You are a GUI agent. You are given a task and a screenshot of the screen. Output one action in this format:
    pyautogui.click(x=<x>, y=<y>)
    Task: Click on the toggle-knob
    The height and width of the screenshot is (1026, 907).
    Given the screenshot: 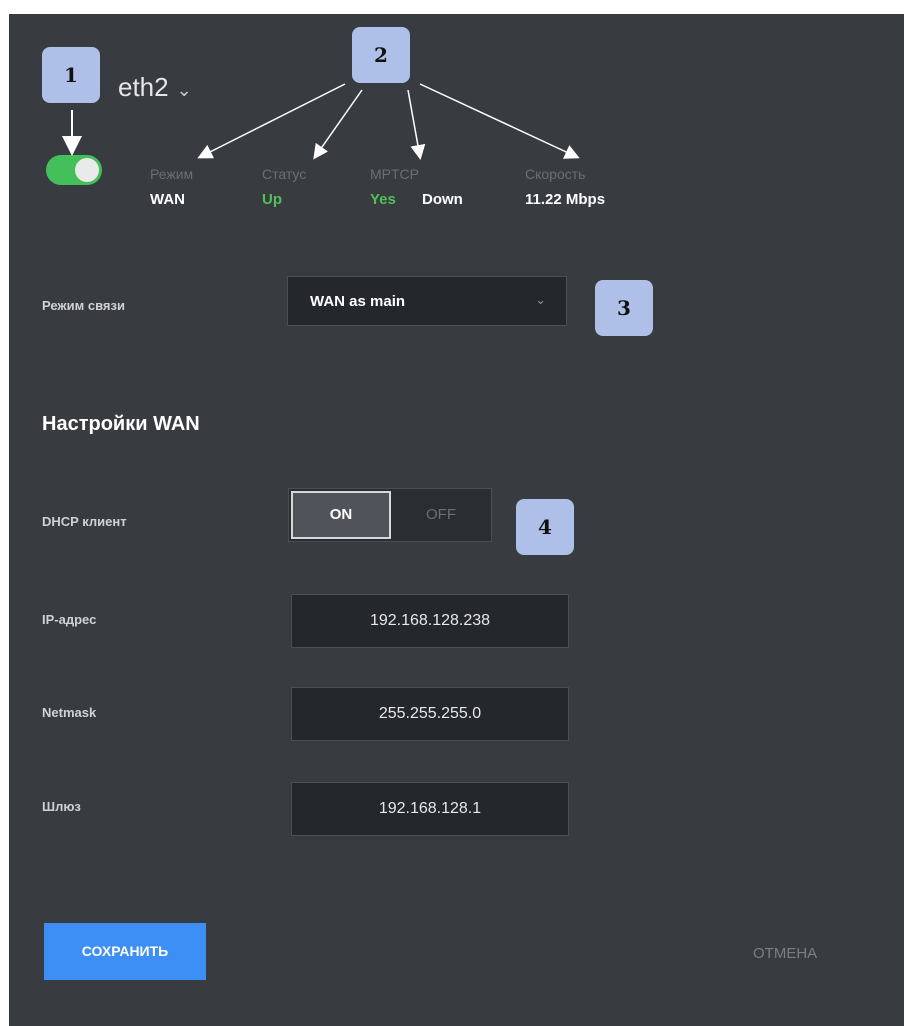 What is the action you would take?
    pyautogui.click(x=87, y=170)
    